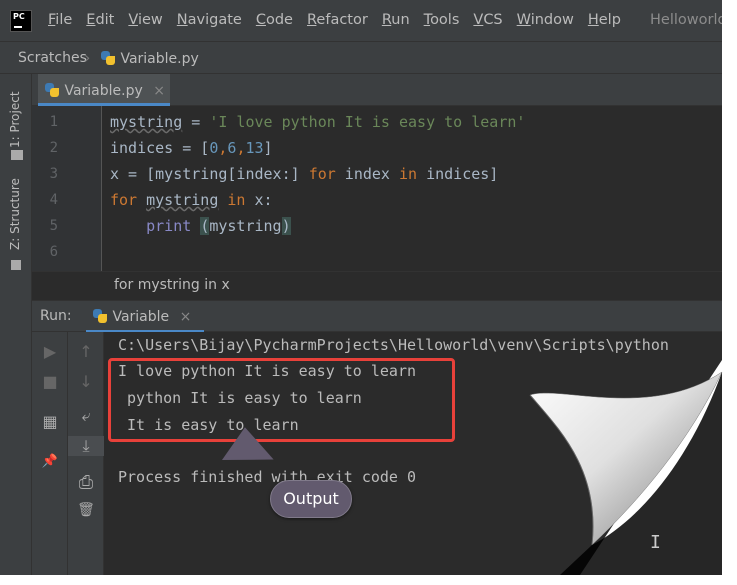 This screenshot has height=585, width=737. What do you see at coordinates (50, 421) in the screenshot?
I see `restore-layout-icon: ▦` at bounding box center [50, 421].